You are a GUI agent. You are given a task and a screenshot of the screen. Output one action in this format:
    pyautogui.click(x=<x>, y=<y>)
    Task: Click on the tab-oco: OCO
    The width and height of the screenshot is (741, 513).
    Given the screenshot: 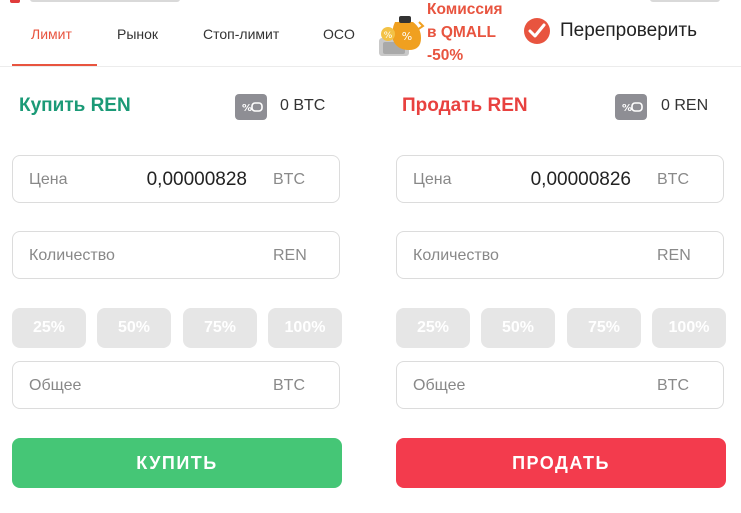 What is the action you would take?
    pyautogui.click(x=339, y=34)
    